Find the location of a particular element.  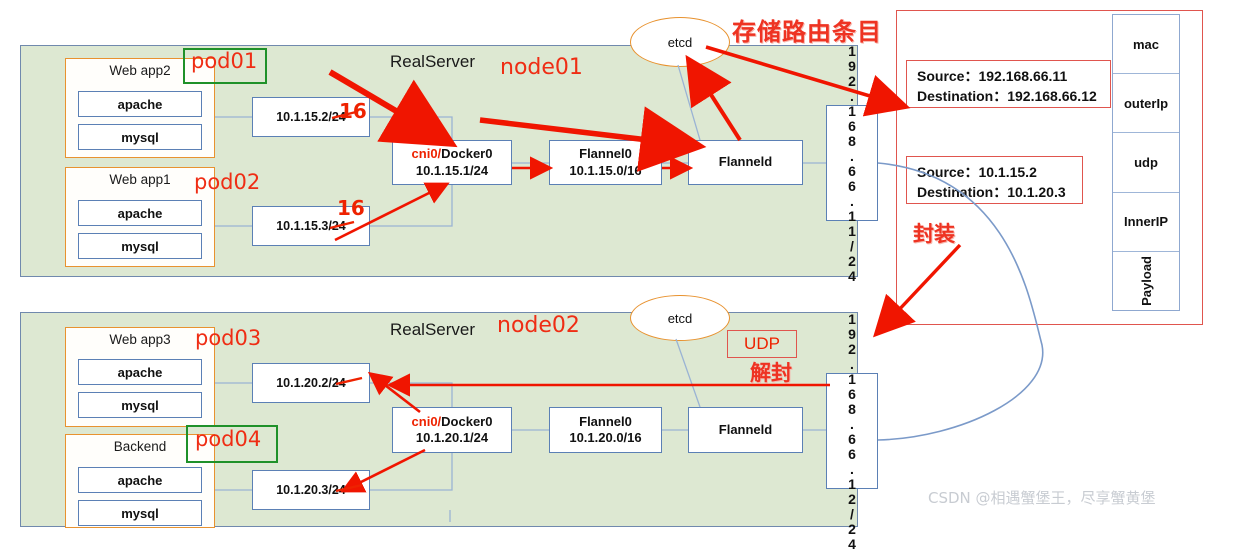

packet-layer-udp: udp is located at coordinates (1146, 163).